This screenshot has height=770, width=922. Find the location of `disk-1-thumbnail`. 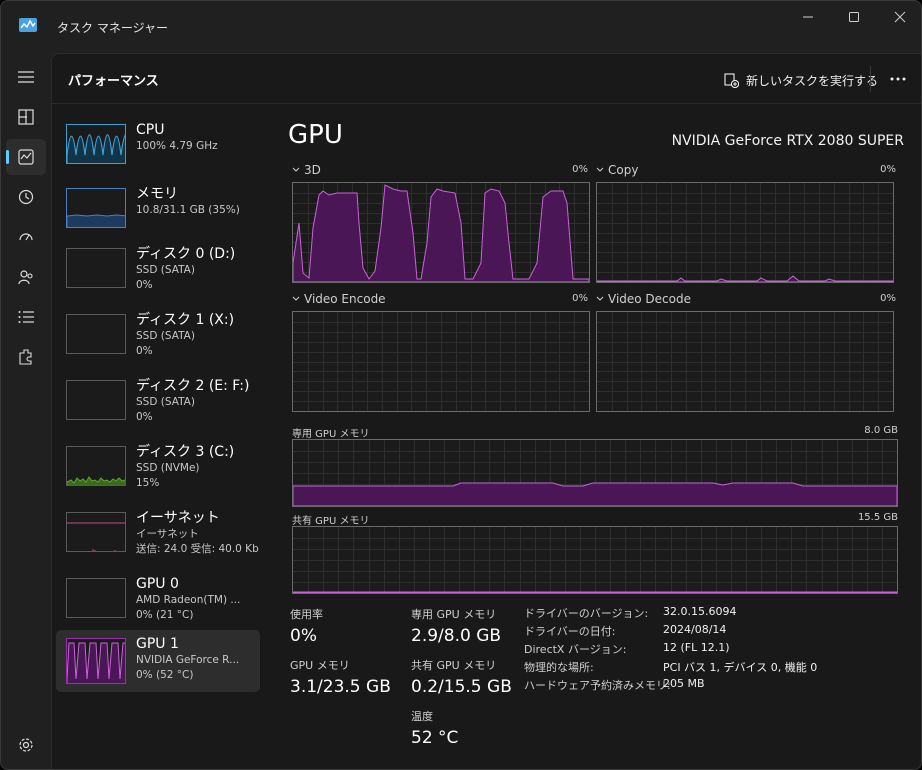

disk-1-thumbnail is located at coordinates (96, 334).